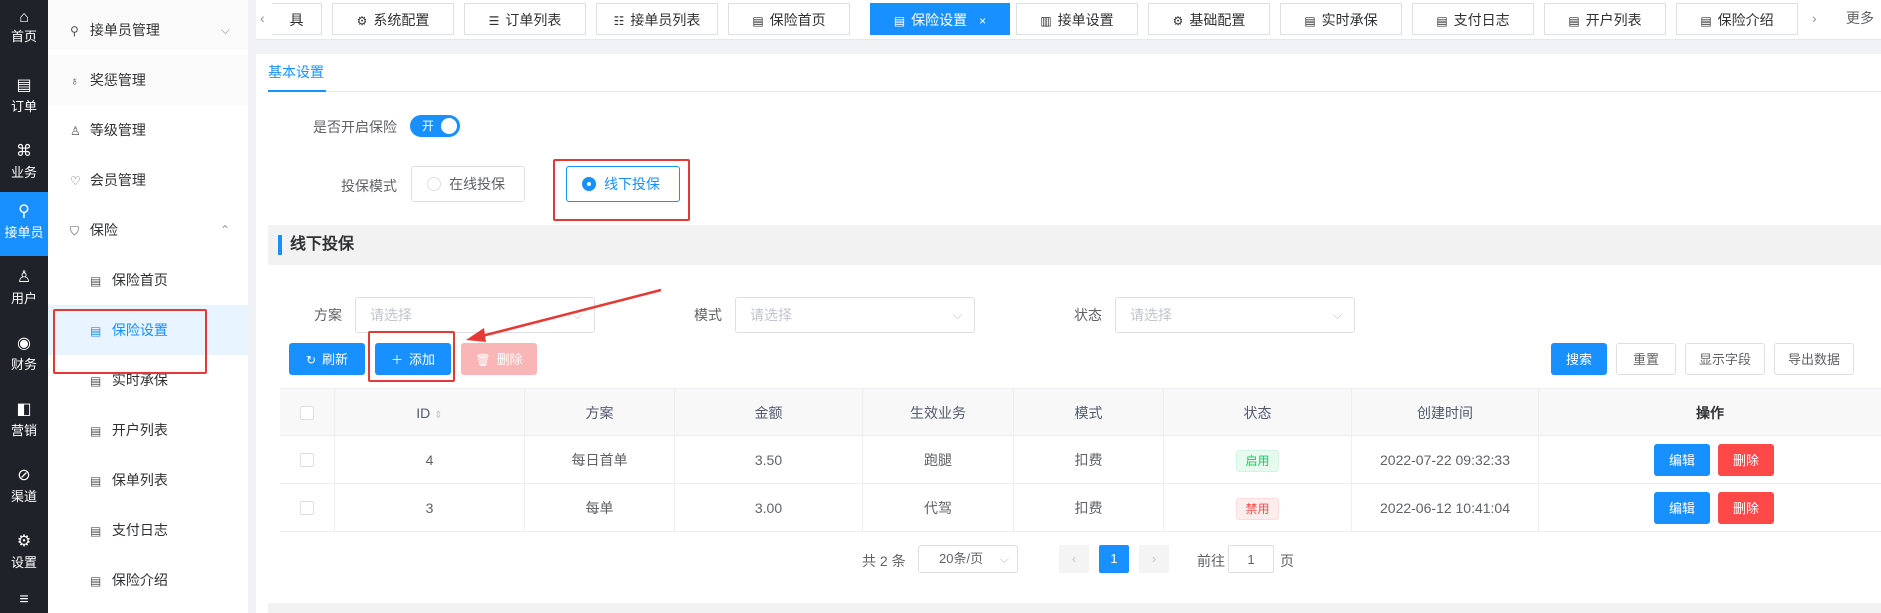 The width and height of the screenshot is (1881, 613). I want to click on radio-label: 在线投保, so click(477, 184).